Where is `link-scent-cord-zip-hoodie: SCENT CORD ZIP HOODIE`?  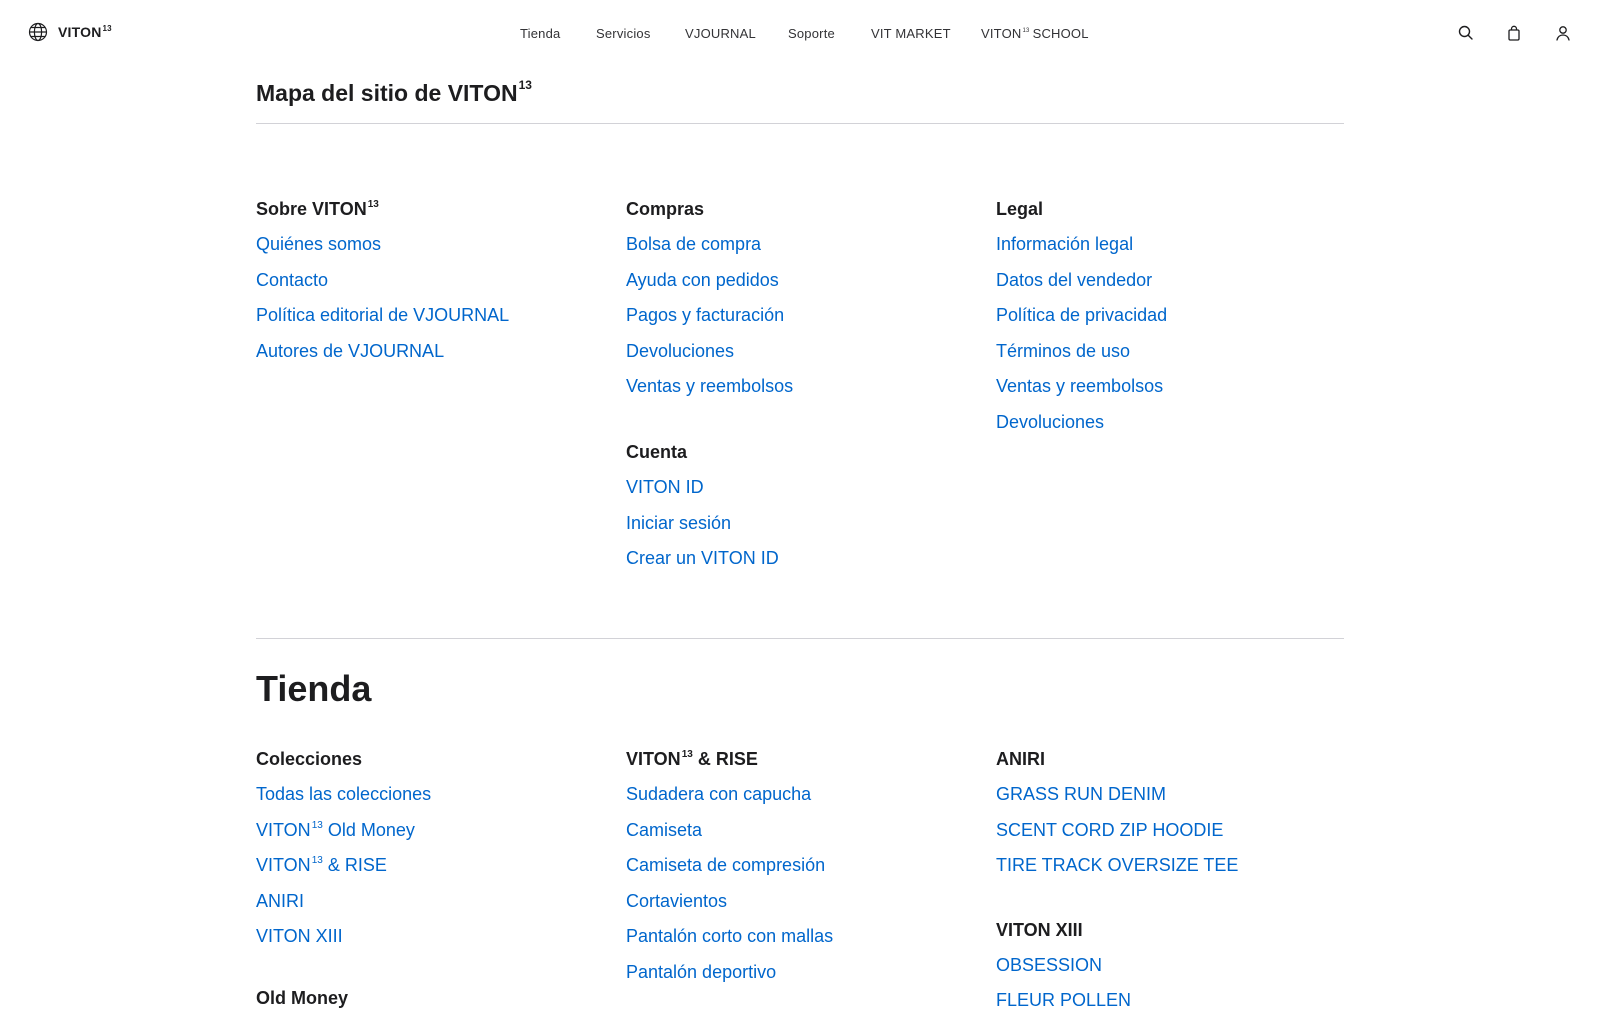
link-scent-cord-zip-hoodie: SCENT CORD ZIP HOODIE is located at coordinates (1176, 837).